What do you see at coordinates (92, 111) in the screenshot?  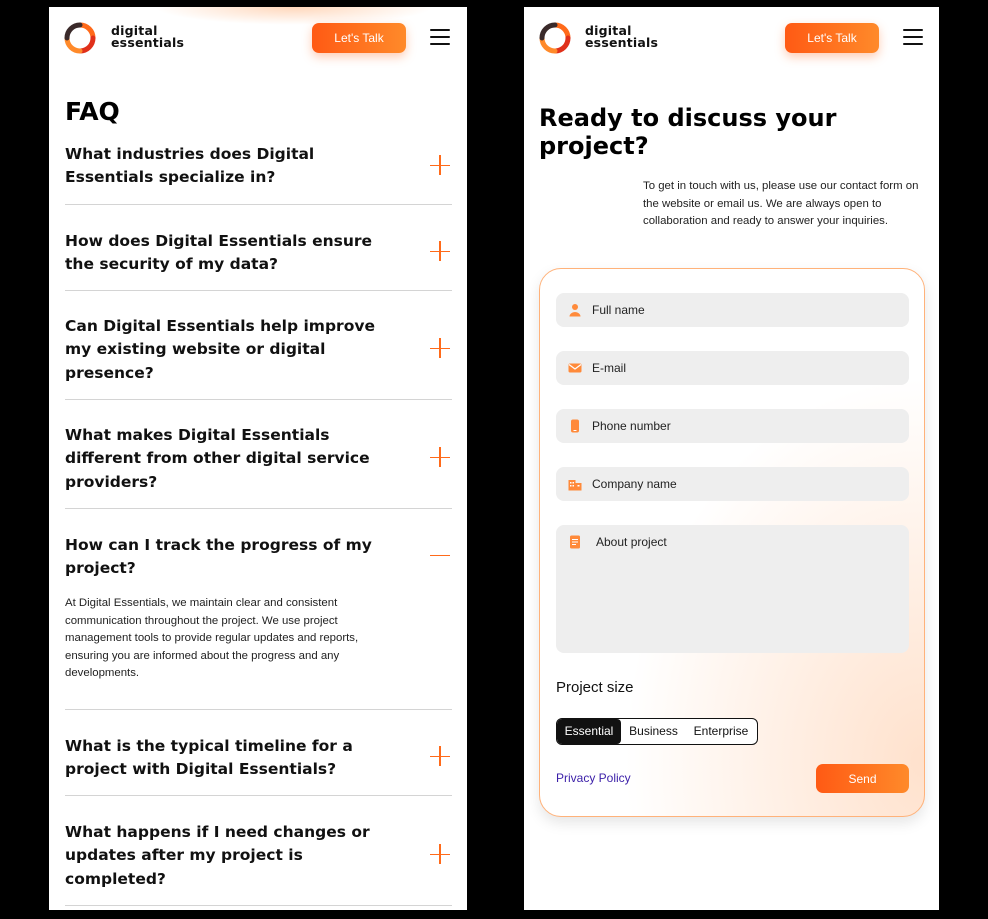 I see `faq-title: FAQ` at bounding box center [92, 111].